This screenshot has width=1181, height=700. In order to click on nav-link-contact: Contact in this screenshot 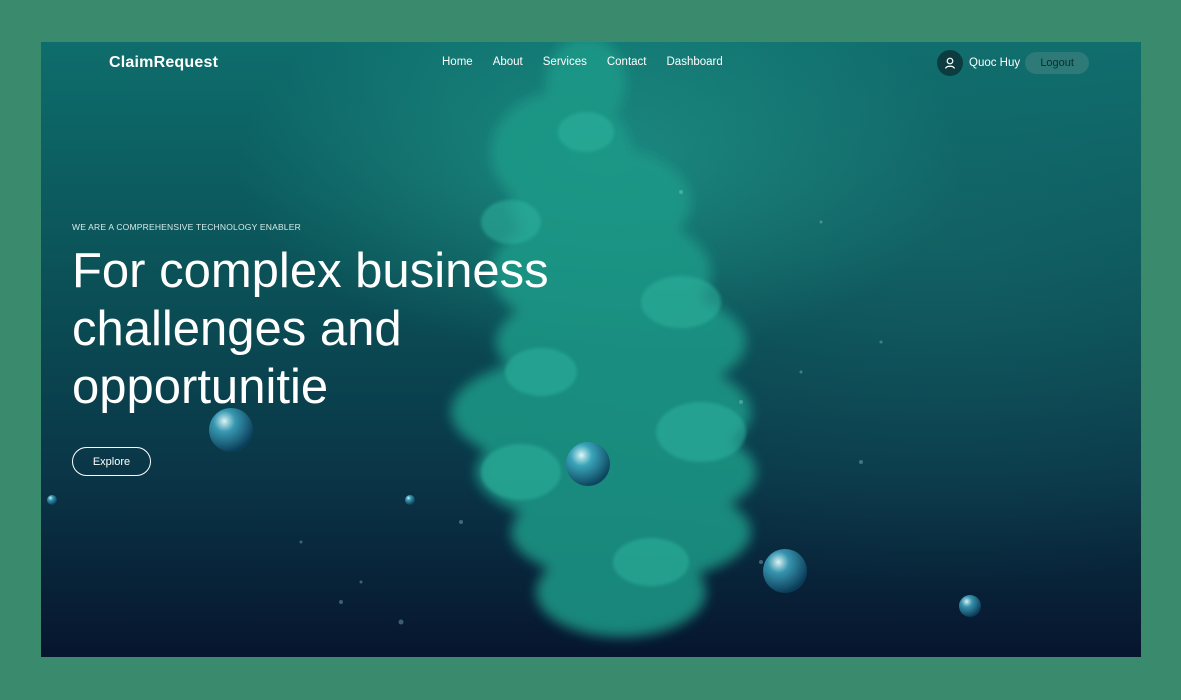, I will do `click(627, 62)`.